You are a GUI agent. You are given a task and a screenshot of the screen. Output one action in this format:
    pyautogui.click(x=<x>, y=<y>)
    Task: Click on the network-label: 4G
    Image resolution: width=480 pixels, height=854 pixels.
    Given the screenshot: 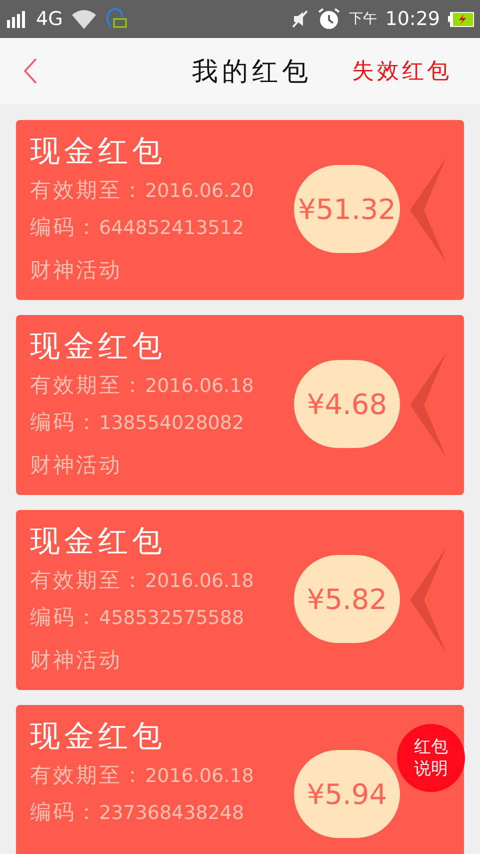 What is the action you would take?
    pyautogui.click(x=49, y=19)
    